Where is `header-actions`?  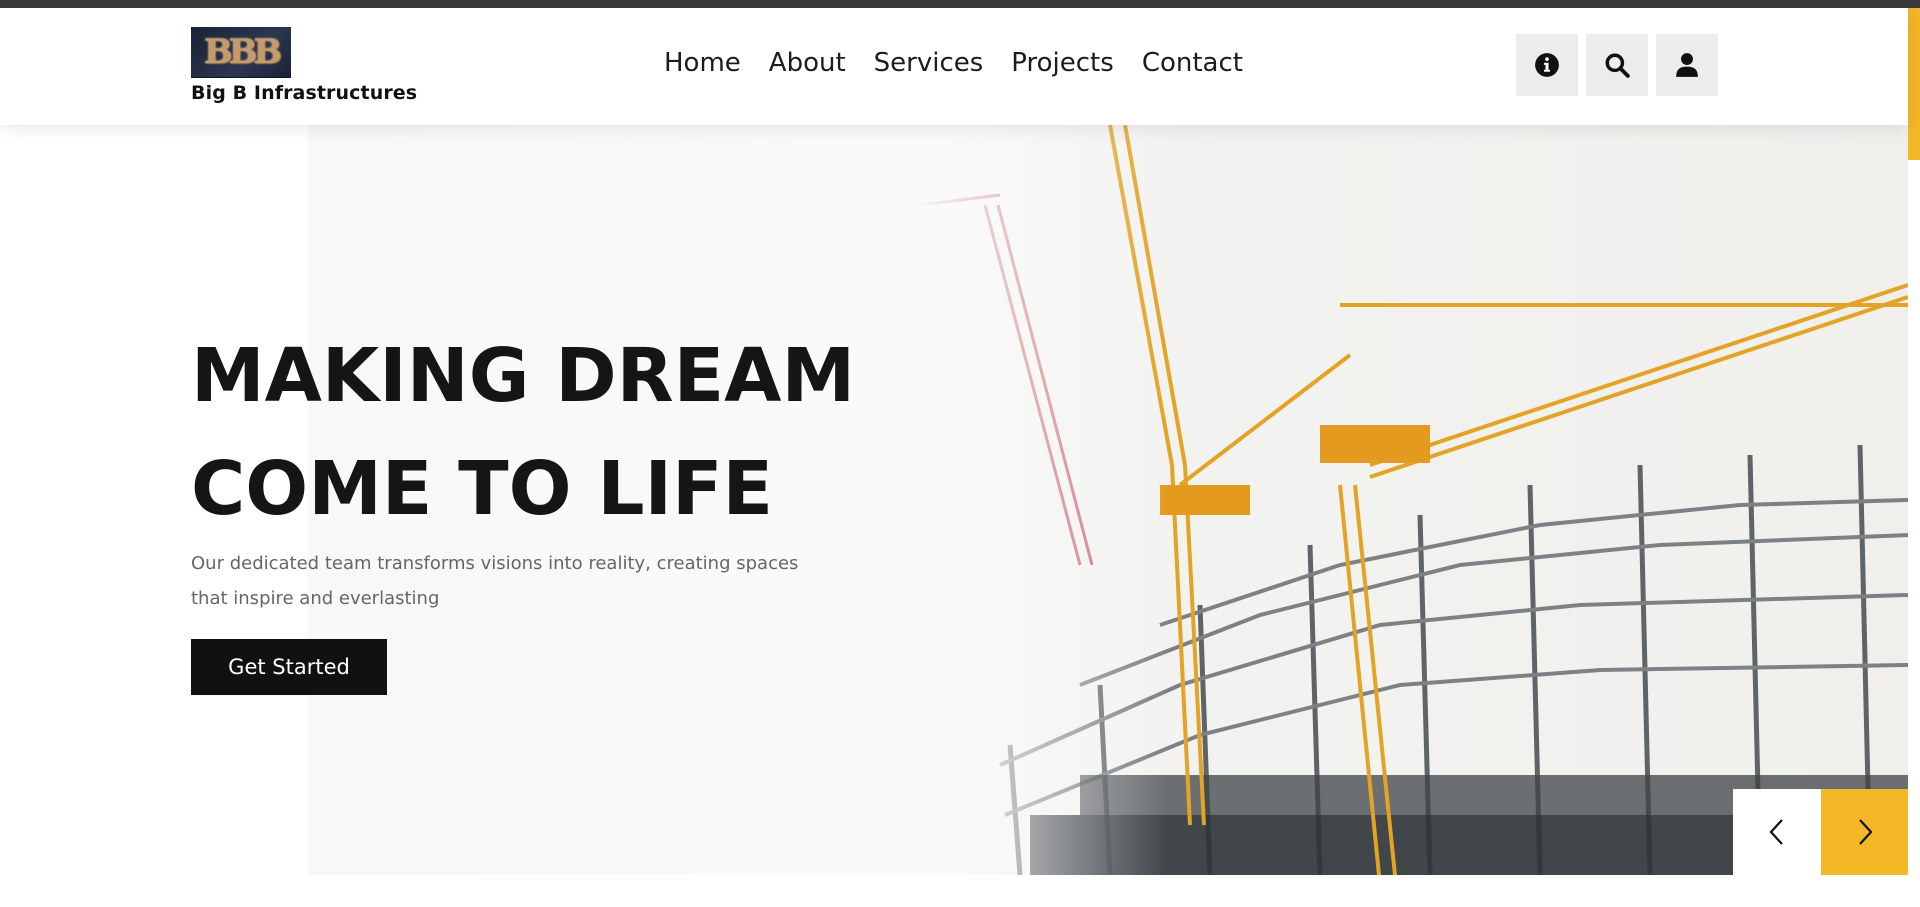
header-actions is located at coordinates (1617, 65).